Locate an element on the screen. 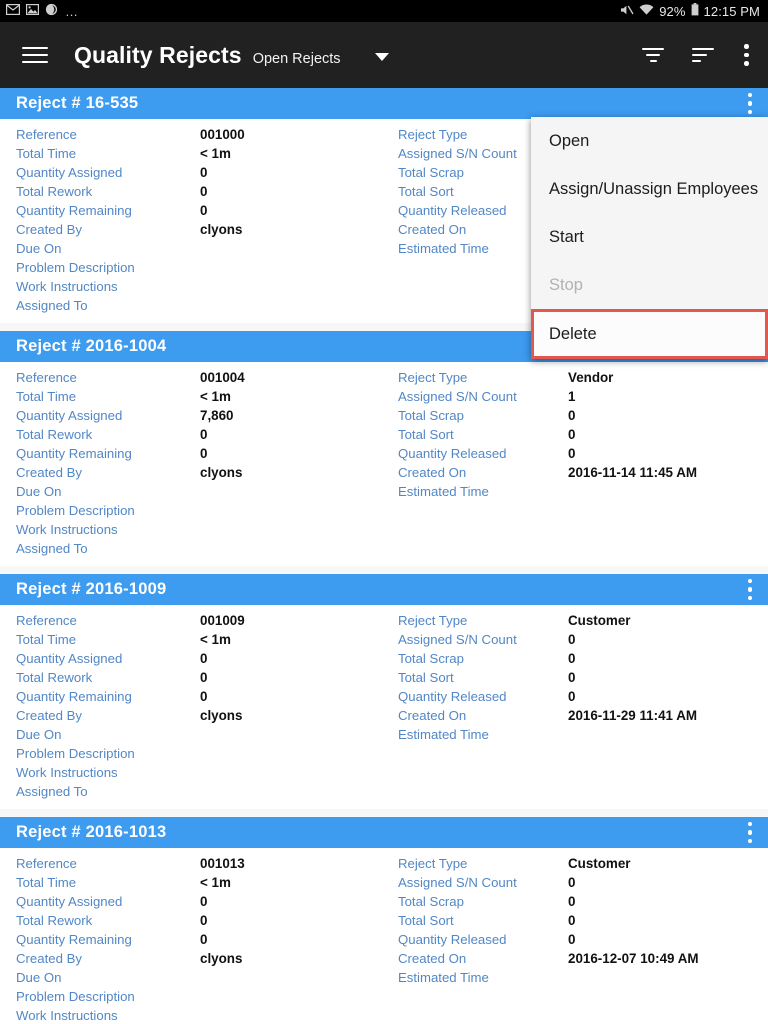 This screenshot has height=1024, width=768. reject-field-label: Reject Type is located at coordinates (433, 377).